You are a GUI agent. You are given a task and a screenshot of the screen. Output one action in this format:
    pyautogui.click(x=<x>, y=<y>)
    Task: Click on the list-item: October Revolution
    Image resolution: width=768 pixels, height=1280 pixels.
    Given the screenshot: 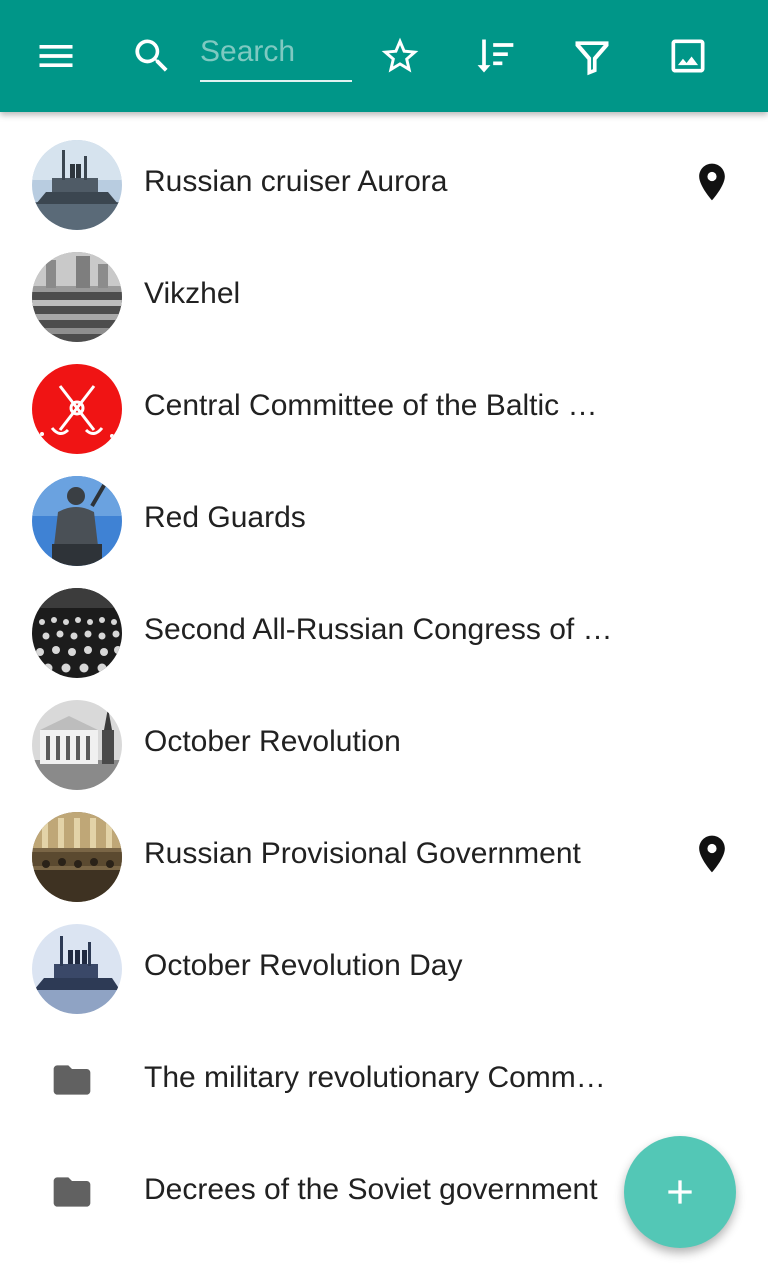 What is the action you would take?
    pyautogui.click(x=384, y=731)
    